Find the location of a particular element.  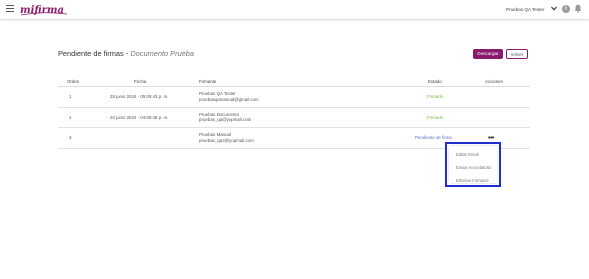

chevron-down-icon is located at coordinates (554, 8).